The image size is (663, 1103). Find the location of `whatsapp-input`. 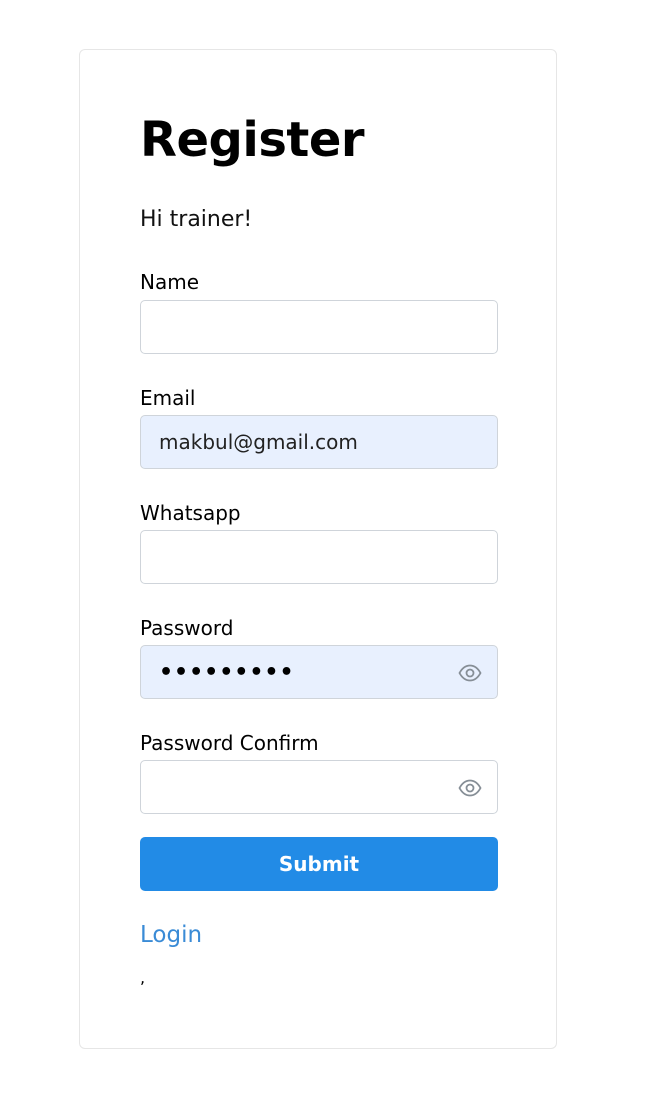

whatsapp-input is located at coordinates (319, 557).